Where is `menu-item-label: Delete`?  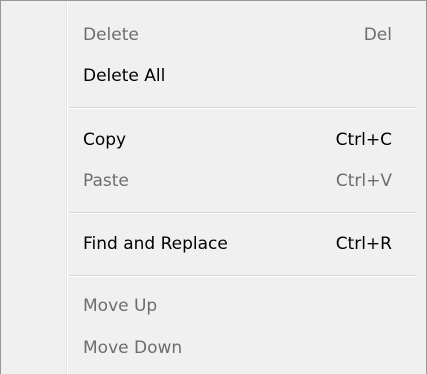
menu-item-label: Delete is located at coordinates (111, 35).